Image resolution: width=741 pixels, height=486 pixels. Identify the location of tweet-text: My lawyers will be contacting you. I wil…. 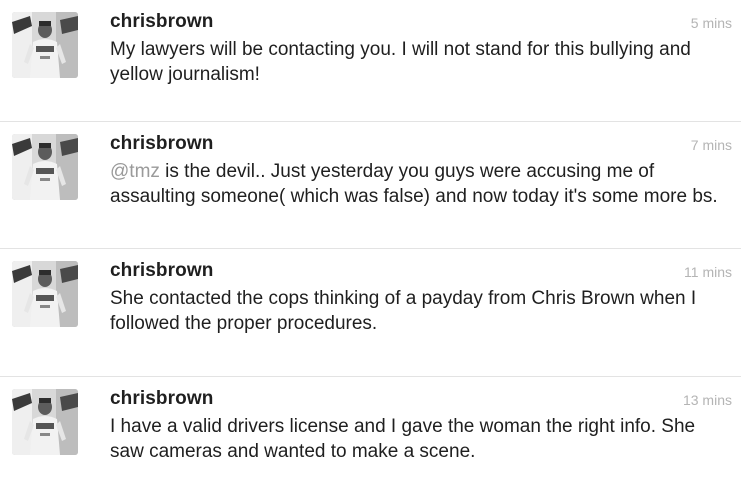
(400, 62).